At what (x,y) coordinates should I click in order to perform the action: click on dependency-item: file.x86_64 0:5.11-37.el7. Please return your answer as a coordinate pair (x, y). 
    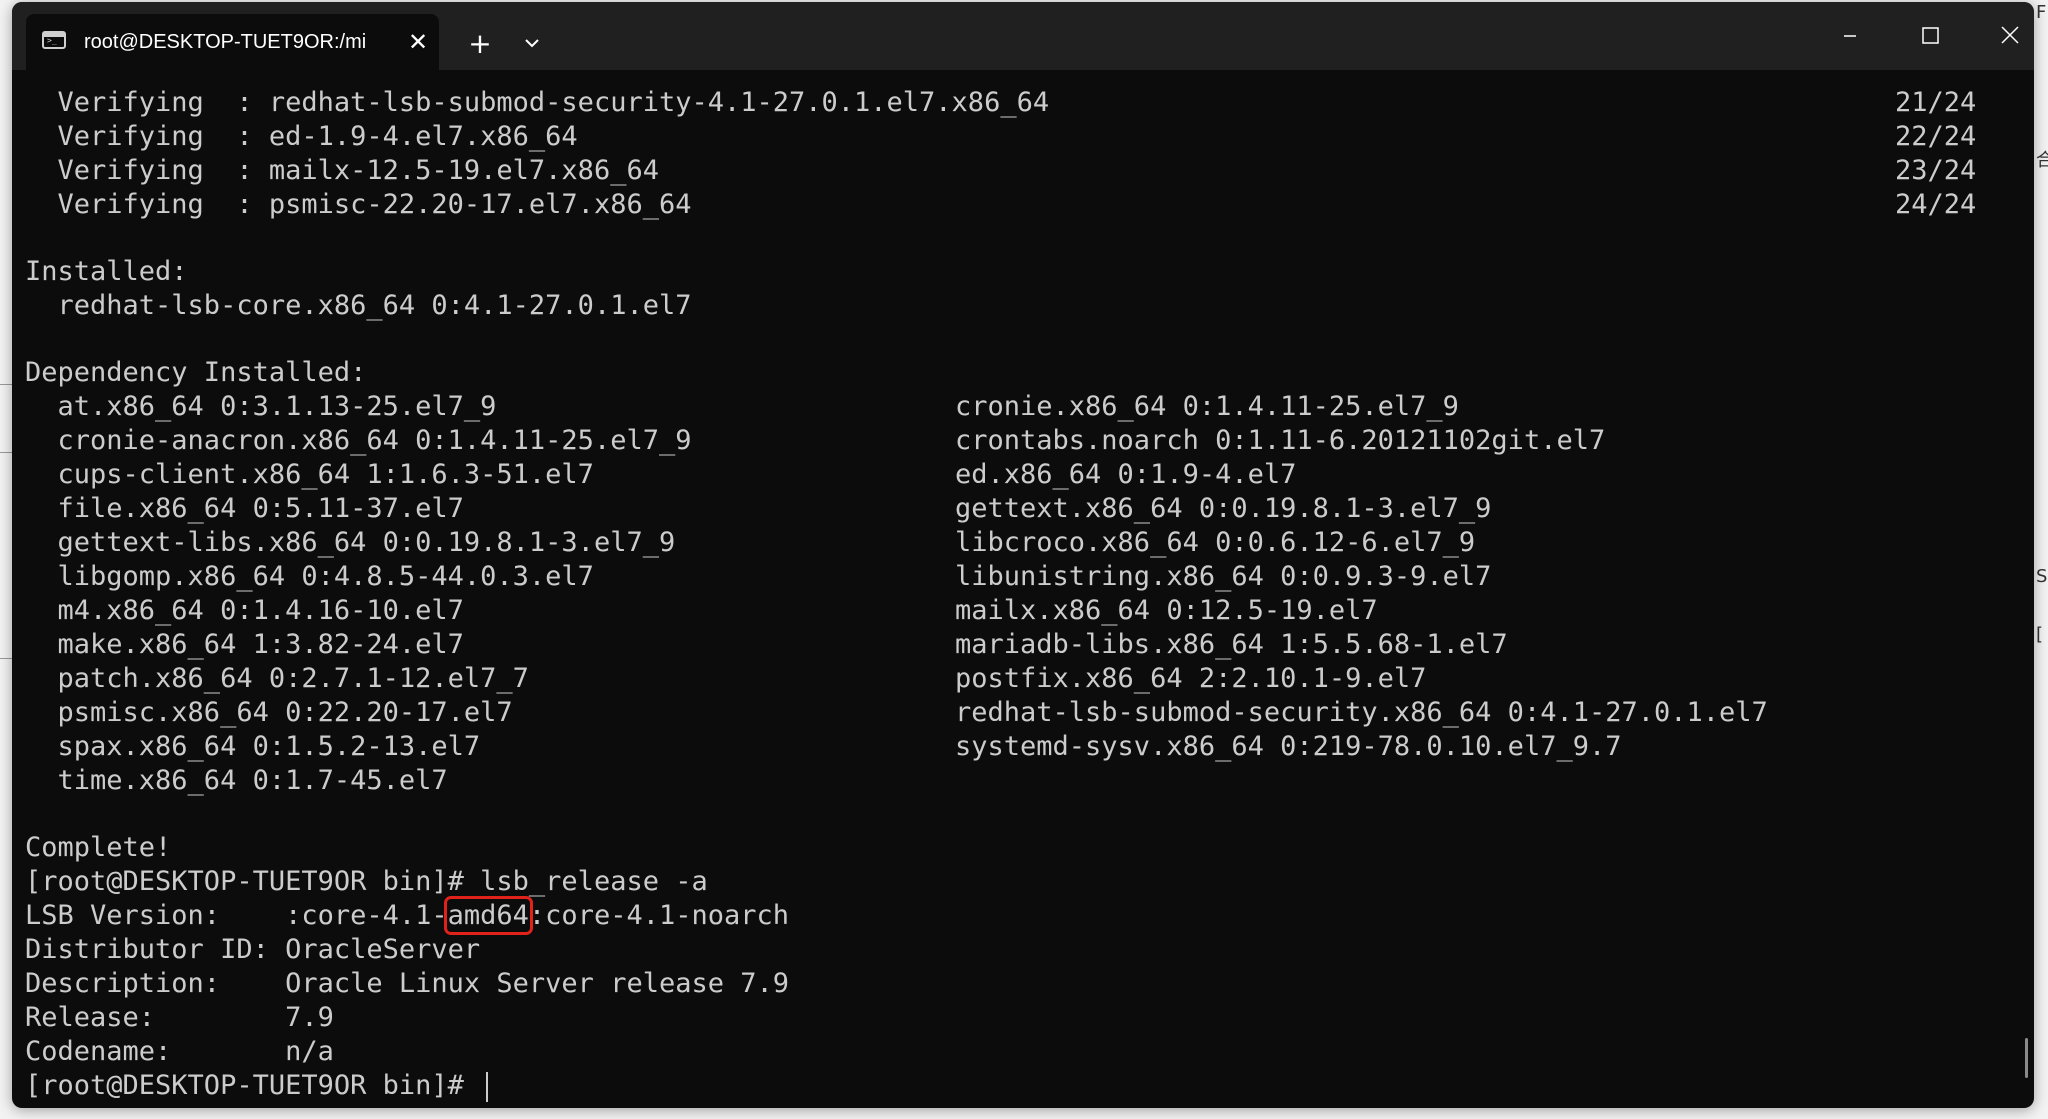
    Looking at the image, I should click on (244, 508).